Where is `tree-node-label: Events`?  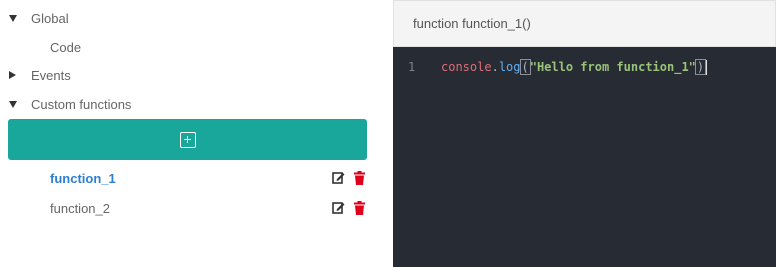
tree-node-label: Events is located at coordinates (51, 75).